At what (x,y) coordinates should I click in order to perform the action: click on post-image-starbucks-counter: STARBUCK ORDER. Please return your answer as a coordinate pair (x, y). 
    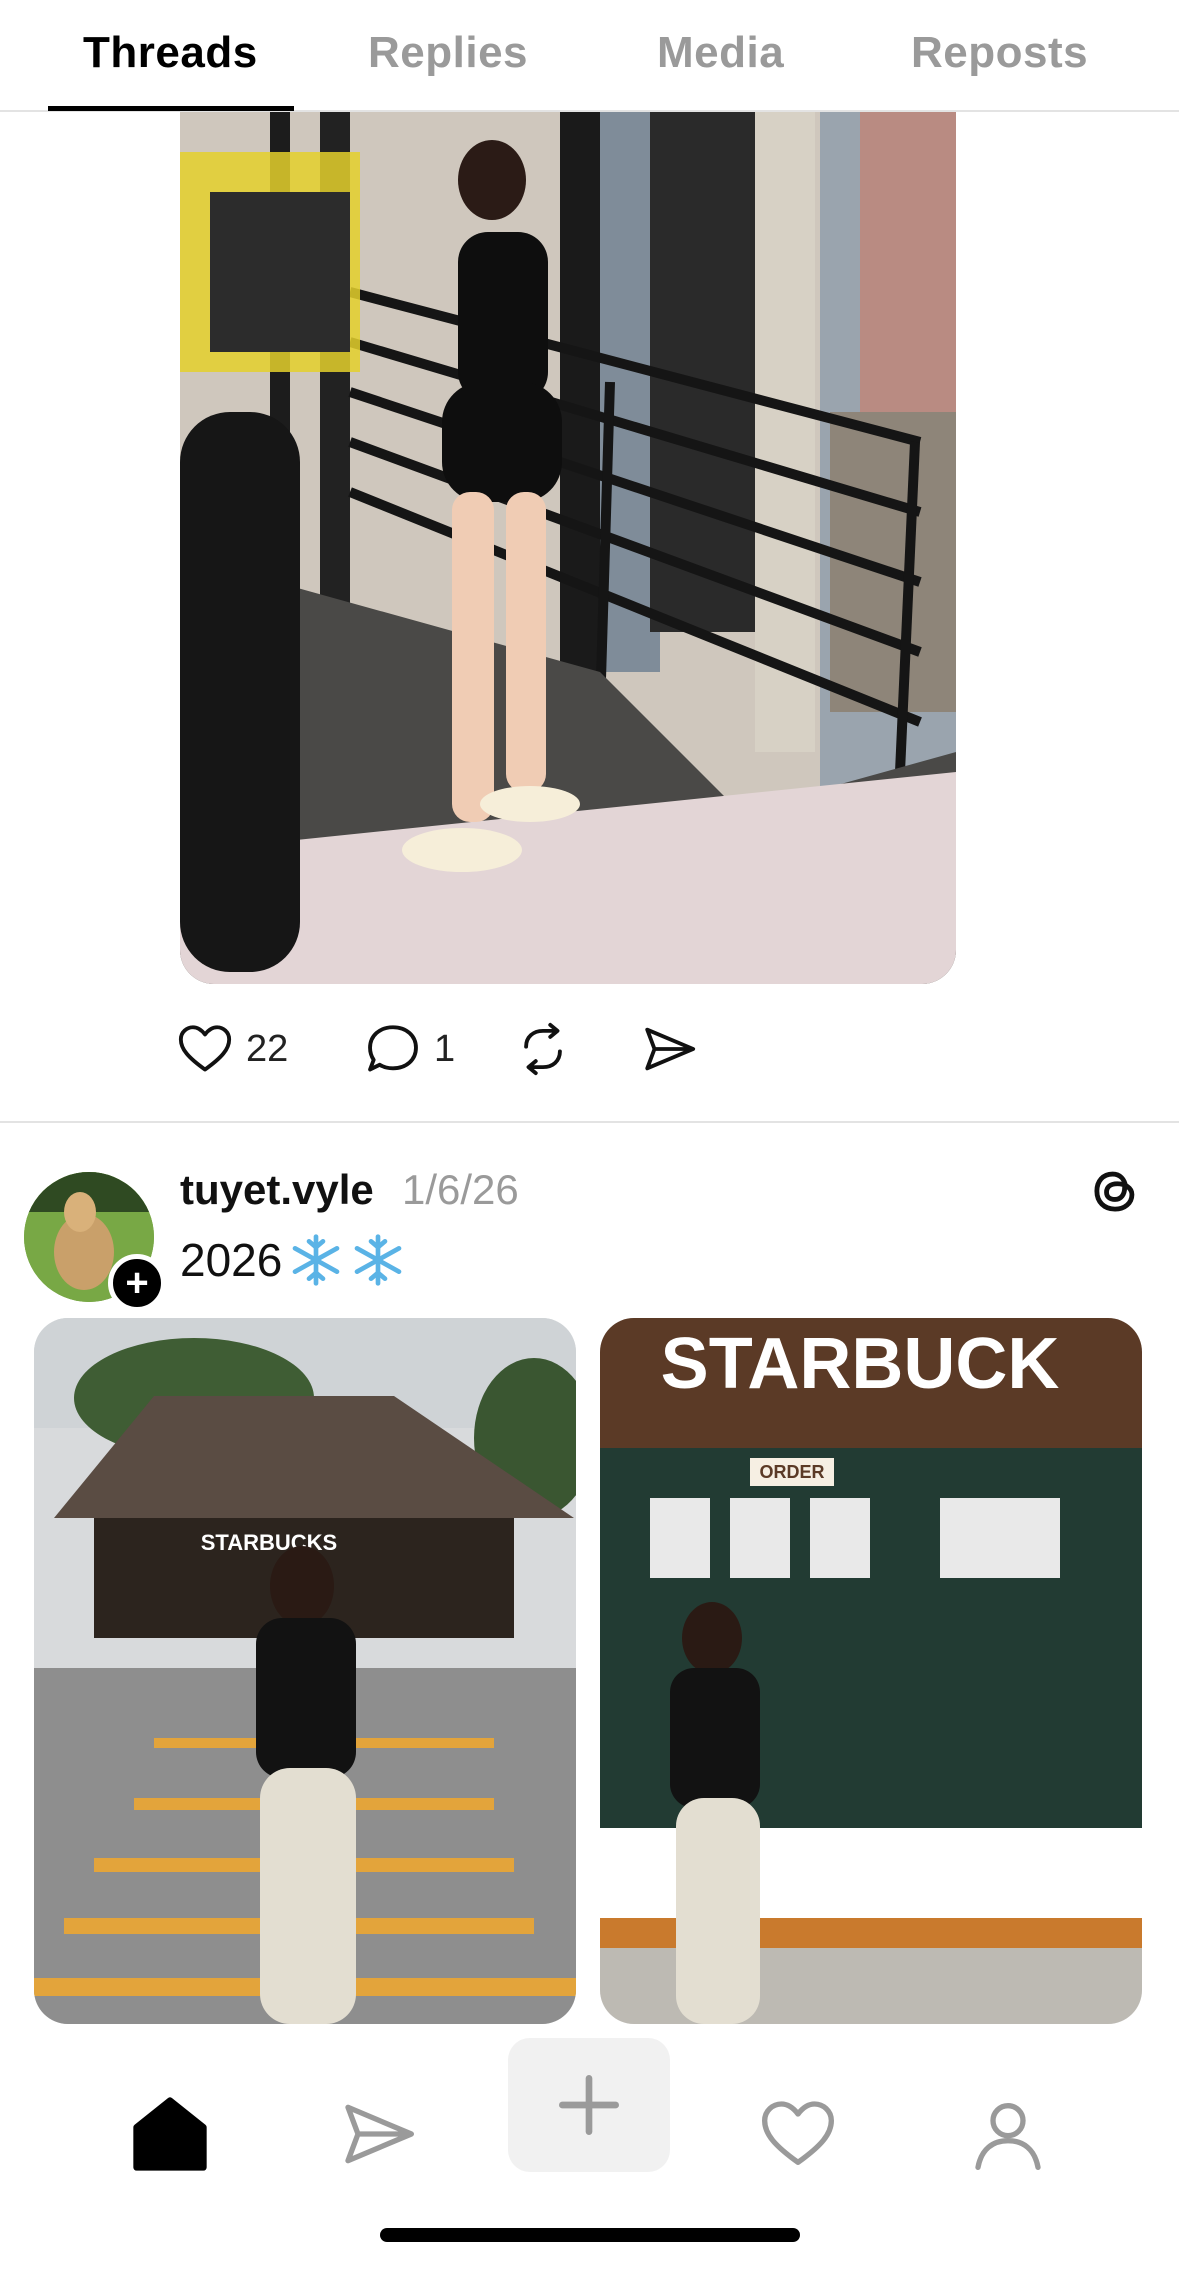
    Looking at the image, I should click on (871, 1671).